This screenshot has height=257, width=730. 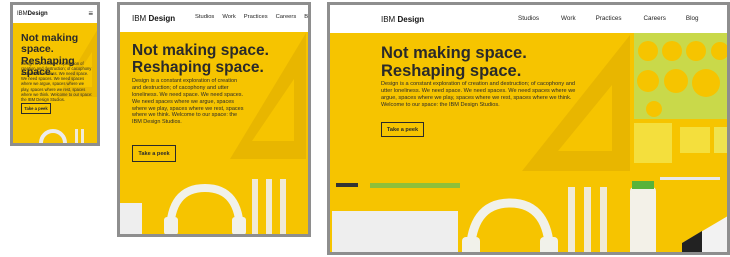 I want to click on brand-logo: IBMDesign, so click(x=32, y=14).